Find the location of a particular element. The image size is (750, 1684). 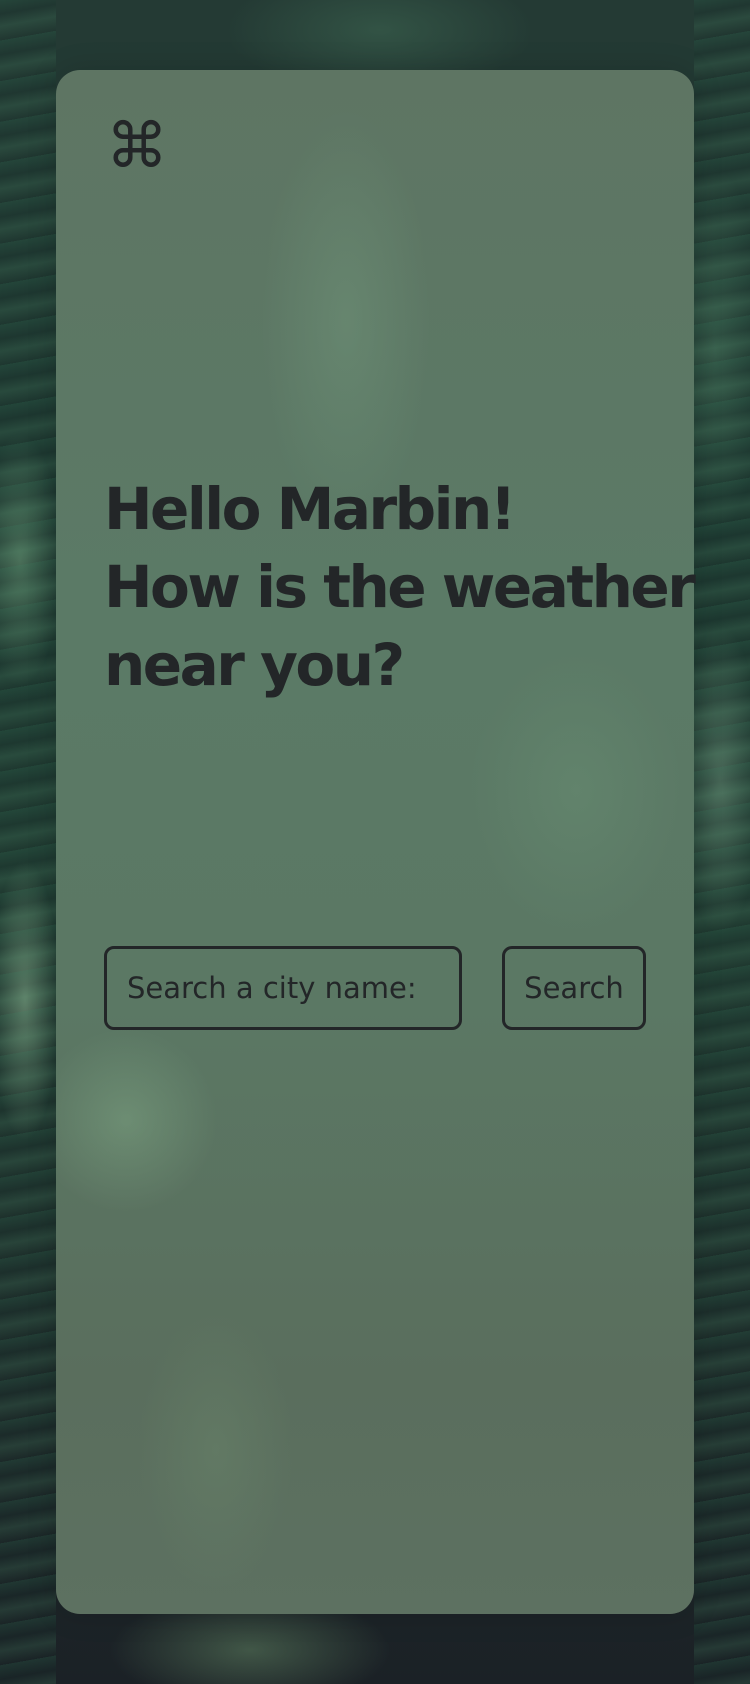

city-search-input is located at coordinates (283, 988).